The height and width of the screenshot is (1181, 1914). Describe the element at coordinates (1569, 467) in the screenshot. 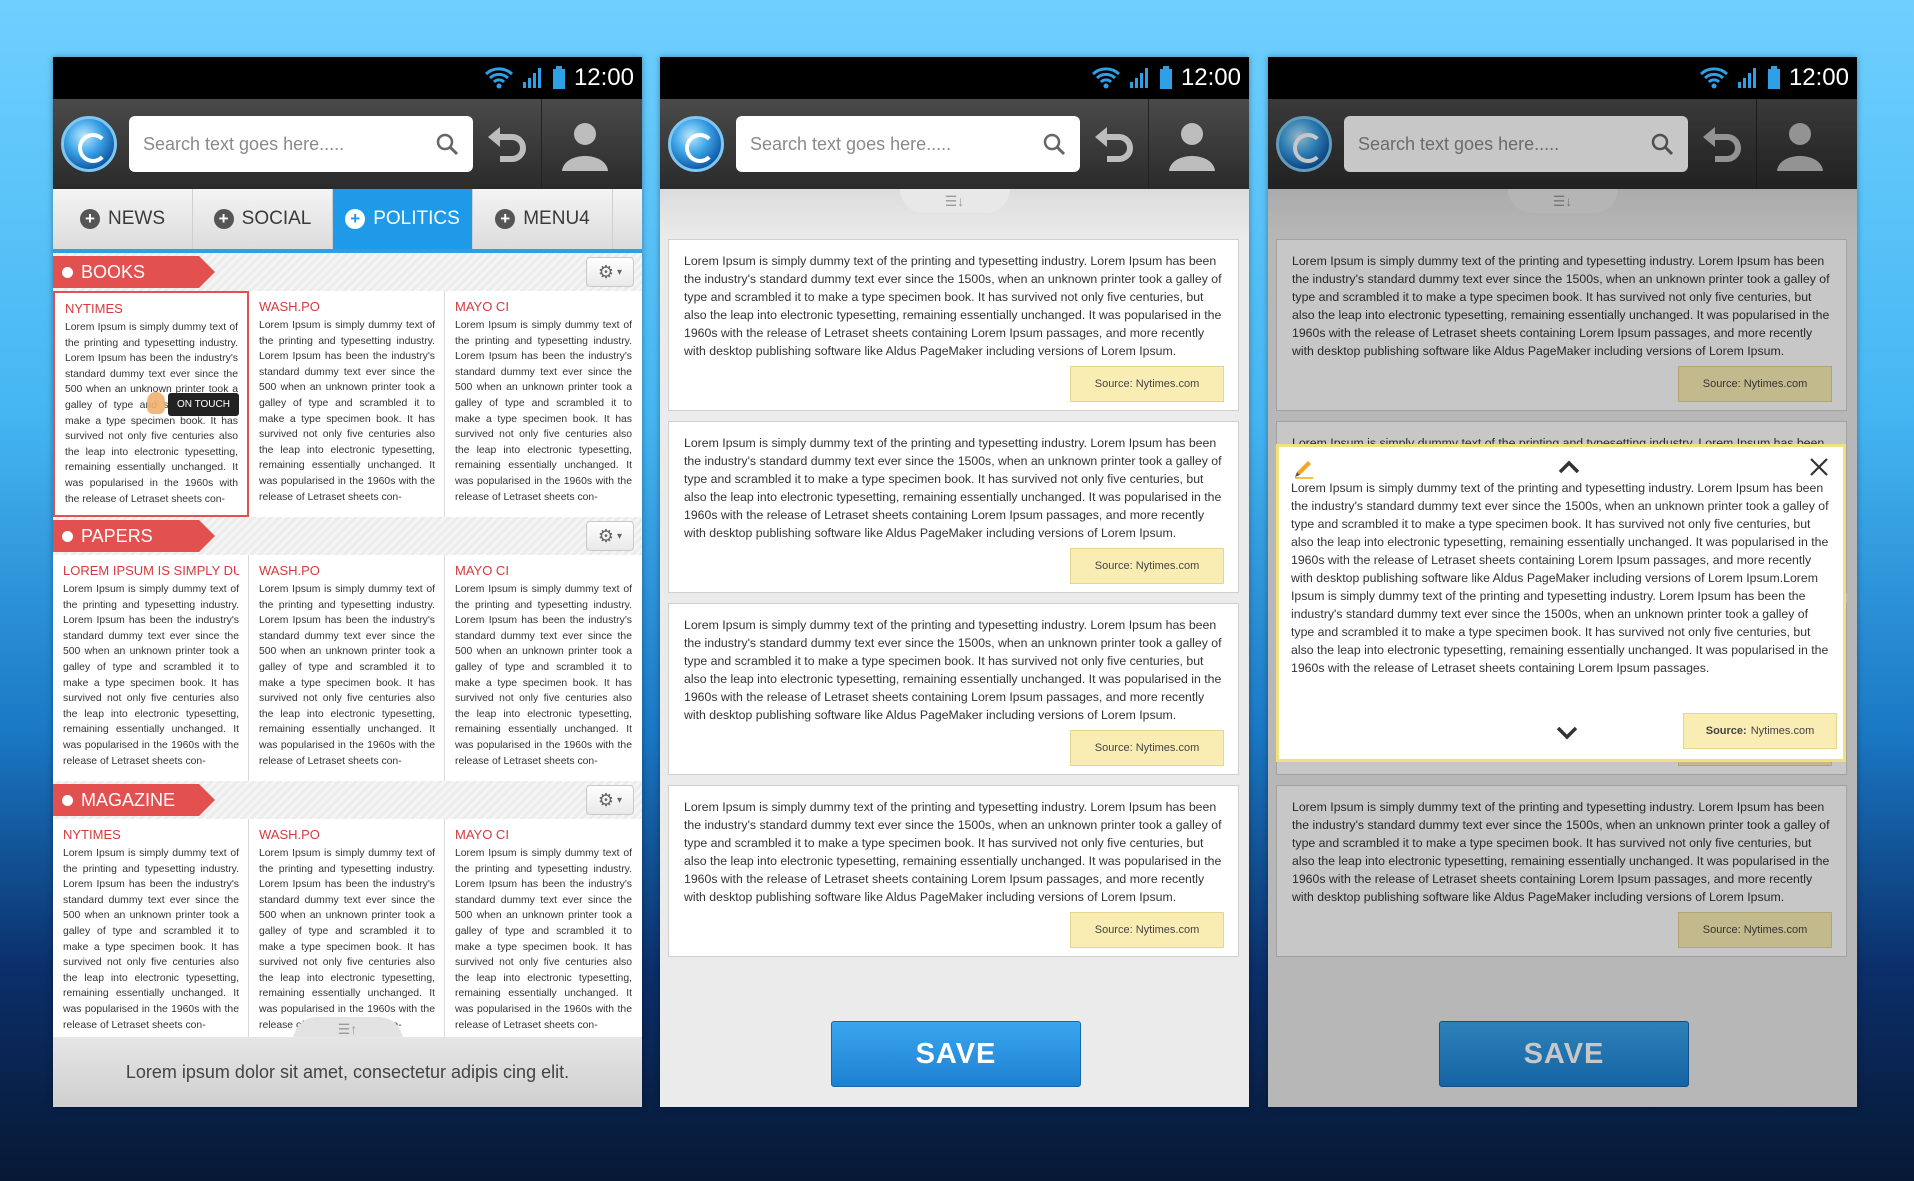

I see `chevron-up-icon` at that location.